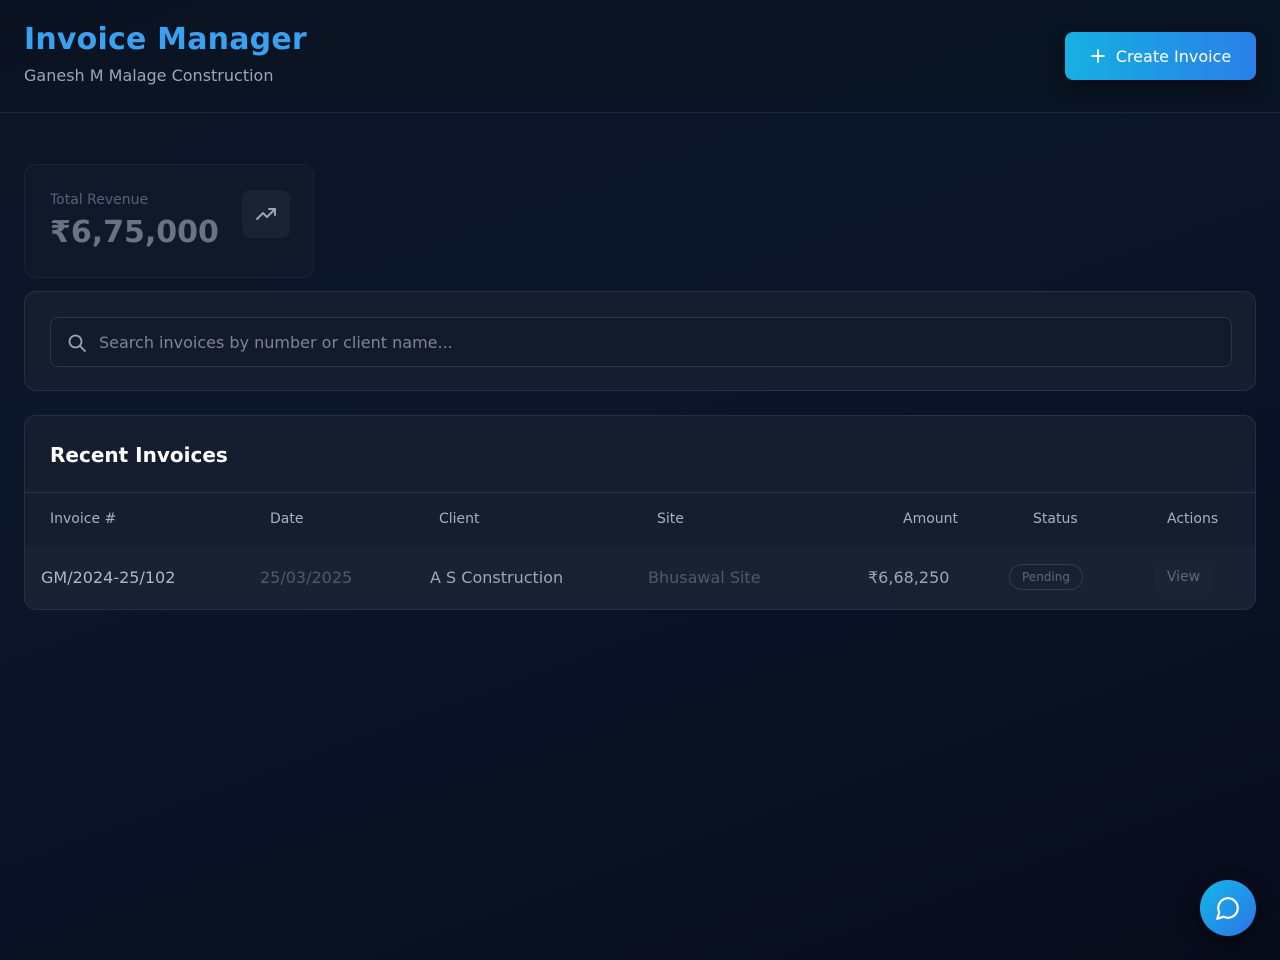  Describe the element at coordinates (1173, 56) in the screenshot. I see `create-invoice-label: Create Invoice` at that location.